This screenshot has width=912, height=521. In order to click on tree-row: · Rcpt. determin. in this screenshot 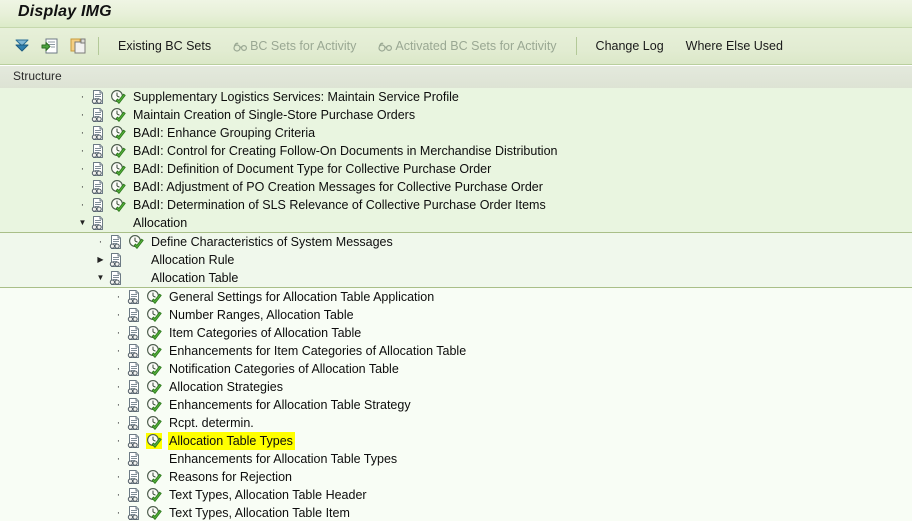, I will do `click(456, 423)`.